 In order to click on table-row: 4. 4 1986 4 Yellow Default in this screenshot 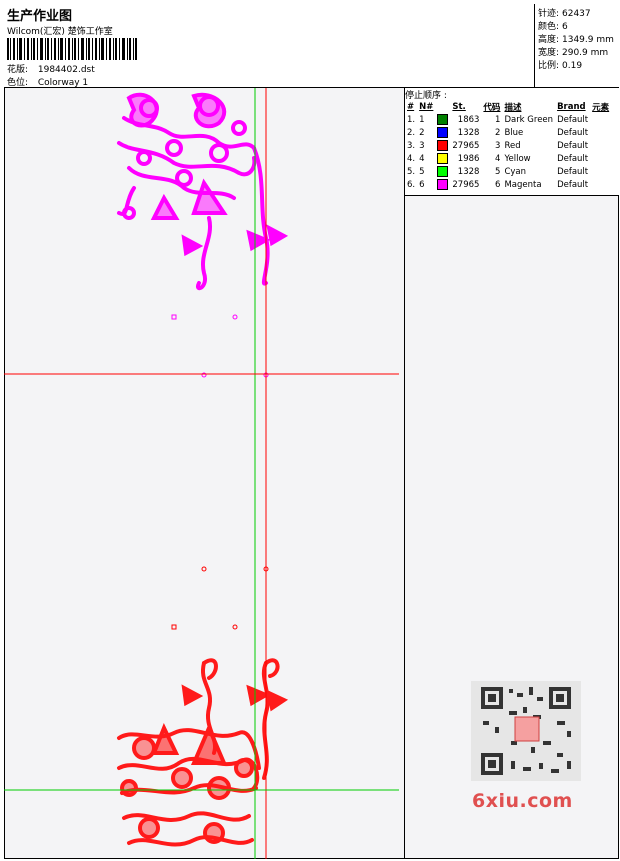, I will do `click(508, 158)`.